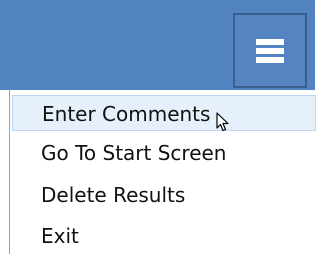 The image size is (320, 254). Describe the element at coordinates (163, 236) in the screenshot. I see `menu-item-exit: Exit` at that location.